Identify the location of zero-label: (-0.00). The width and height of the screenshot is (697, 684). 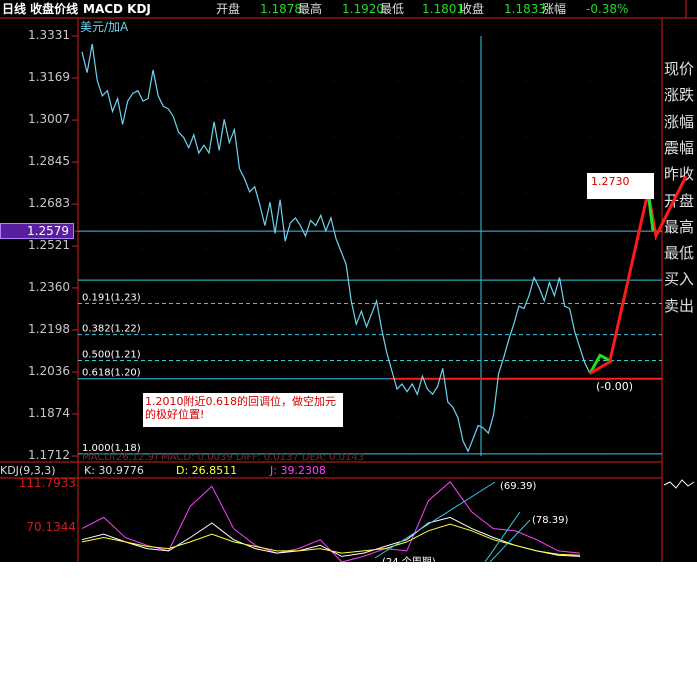
(615, 386).